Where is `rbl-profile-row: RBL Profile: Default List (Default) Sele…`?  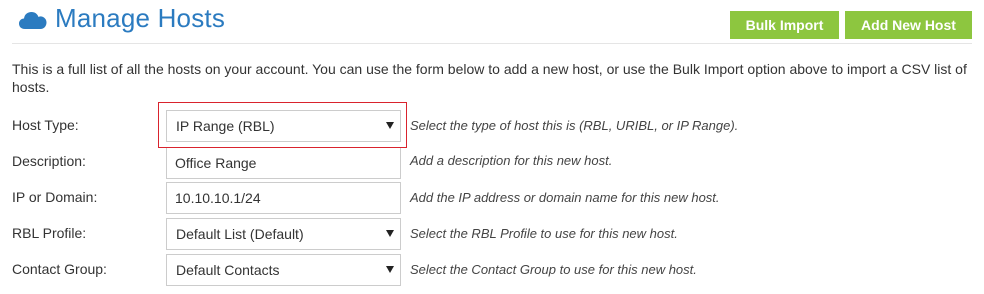 rbl-profile-row: RBL Profile: Default List (Default) Sele… is located at coordinates (492, 235).